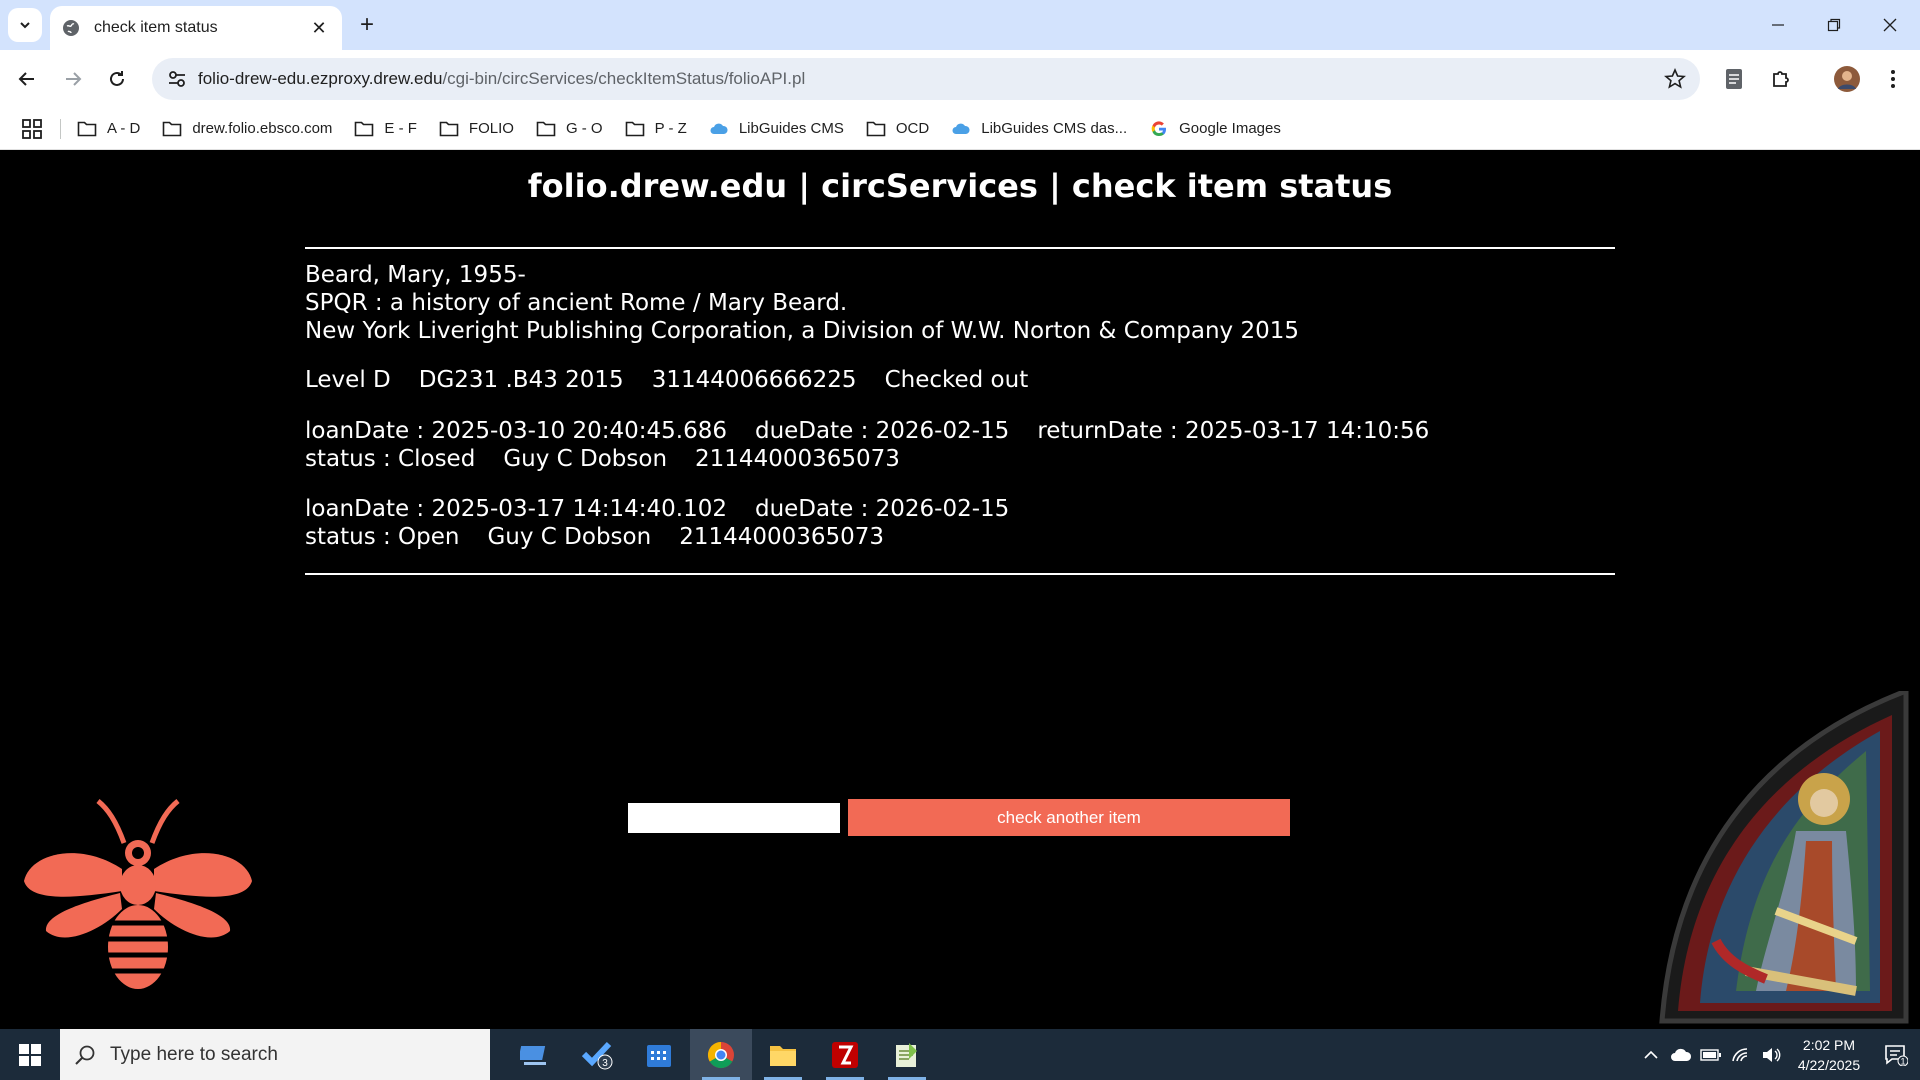 Image resolution: width=1920 pixels, height=1080 pixels. I want to click on tab-title: check item status, so click(156, 27).